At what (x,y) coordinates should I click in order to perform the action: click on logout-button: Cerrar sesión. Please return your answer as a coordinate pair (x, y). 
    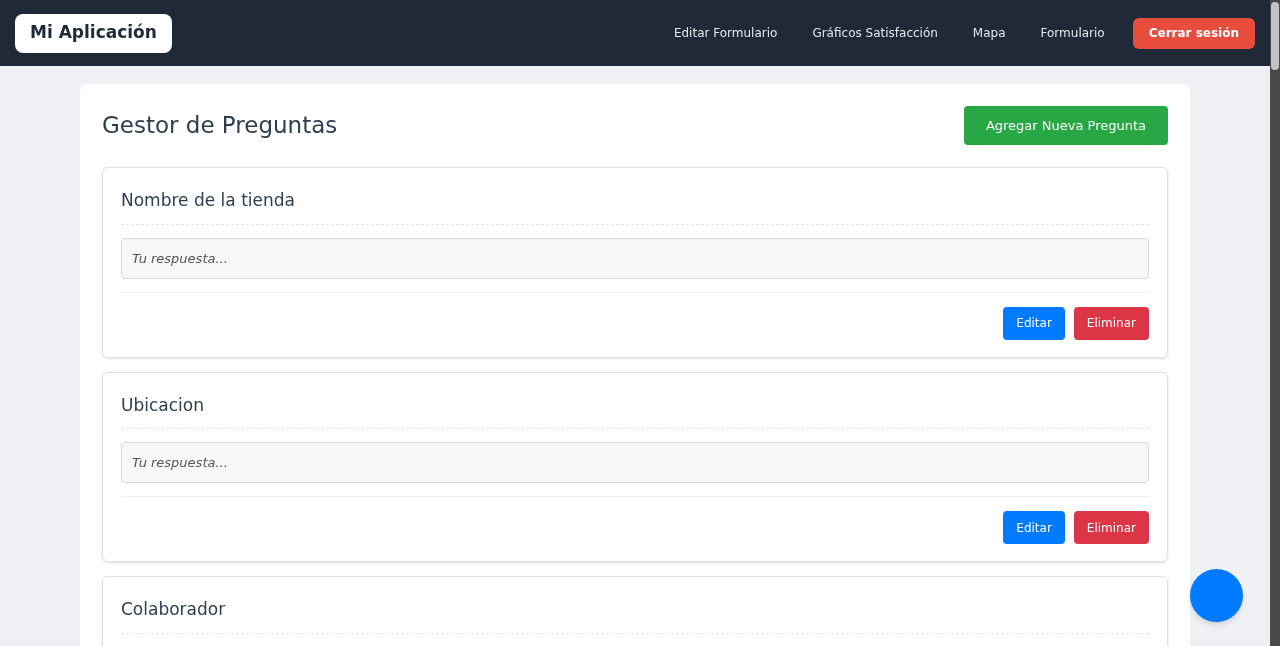
    Looking at the image, I should click on (1193, 33).